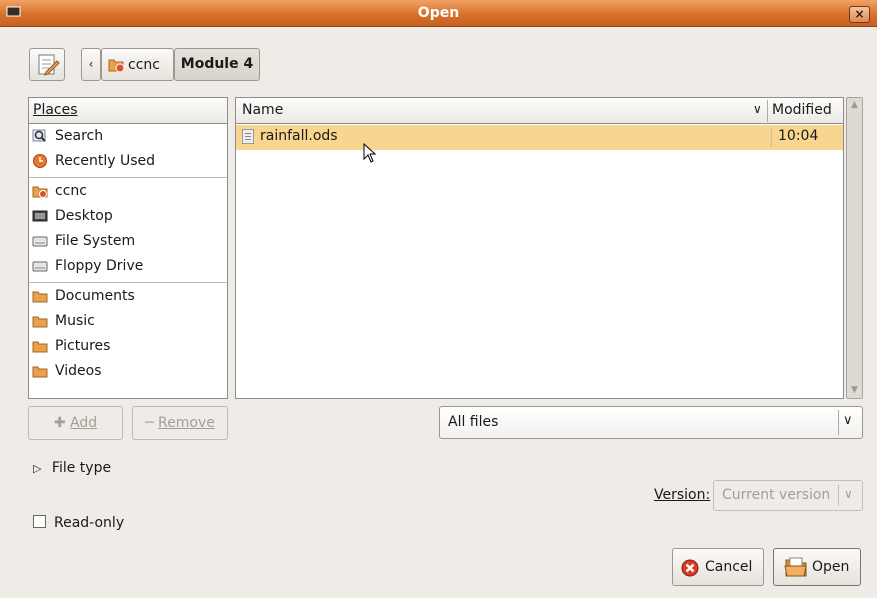 The width and height of the screenshot is (877, 598). What do you see at coordinates (13, 12) in the screenshot?
I see `window-menu-icon` at bounding box center [13, 12].